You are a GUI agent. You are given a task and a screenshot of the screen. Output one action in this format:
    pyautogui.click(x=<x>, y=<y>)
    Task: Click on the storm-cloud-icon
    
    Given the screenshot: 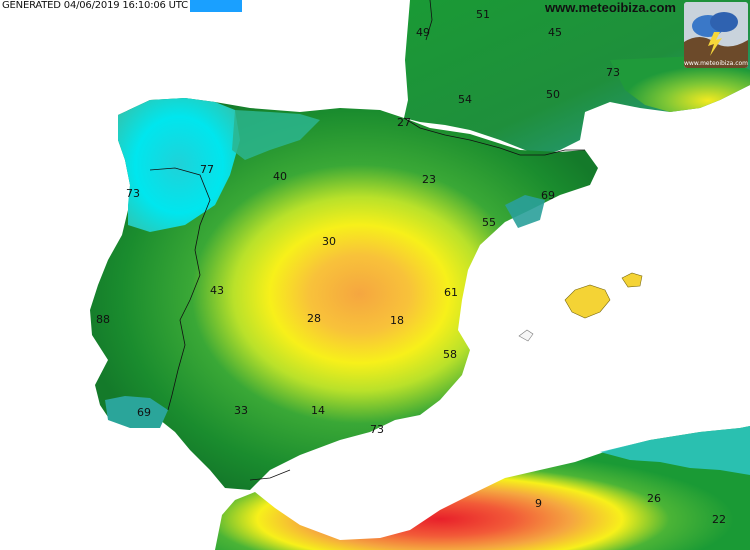 What is the action you would take?
    pyautogui.click(x=716, y=35)
    